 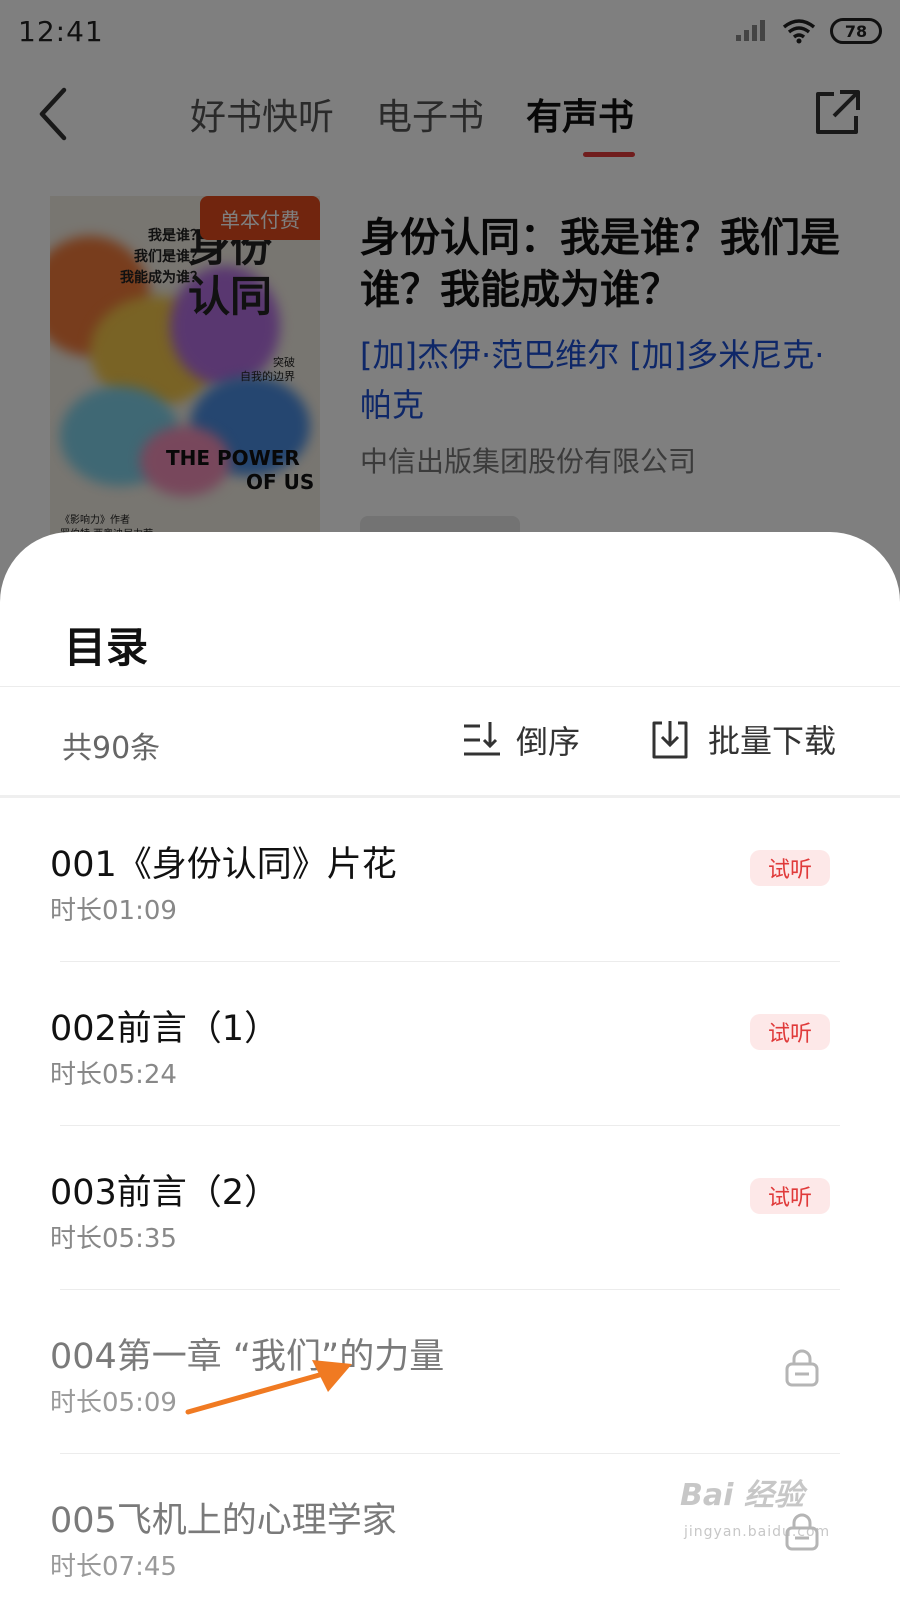 I want to click on chapter-title: 003前言（2）, so click(x=165, y=1193).